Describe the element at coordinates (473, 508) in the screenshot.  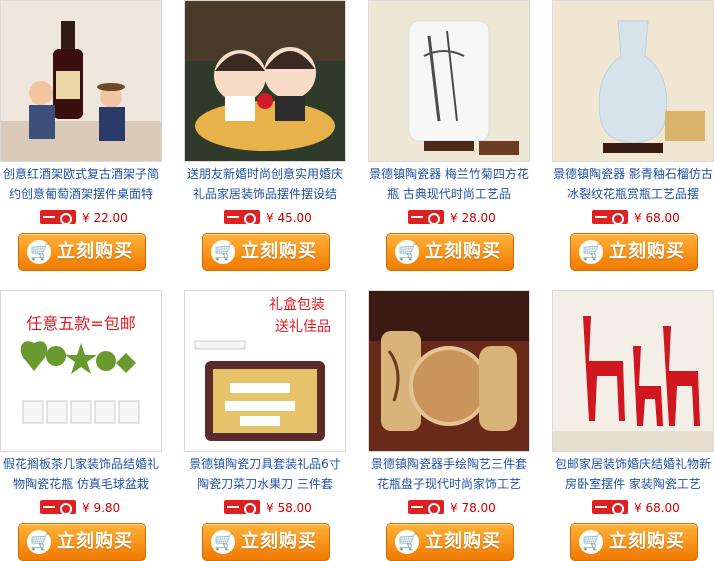
I see `product-price: ¥ 78.00` at that location.